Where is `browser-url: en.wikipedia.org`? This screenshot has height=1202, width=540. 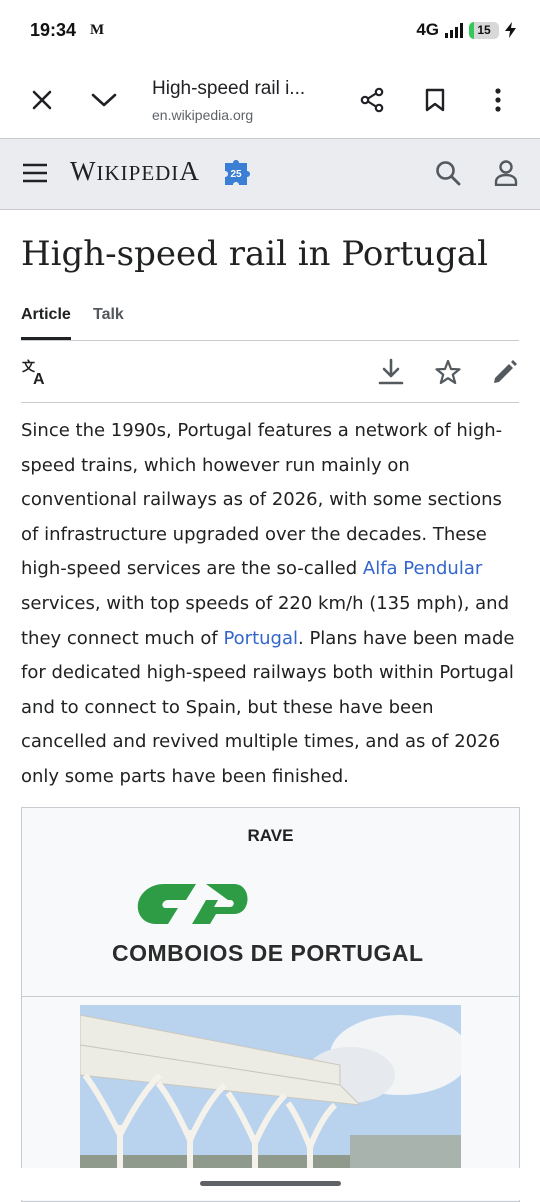
browser-url: en.wikipedia.org is located at coordinates (202, 115).